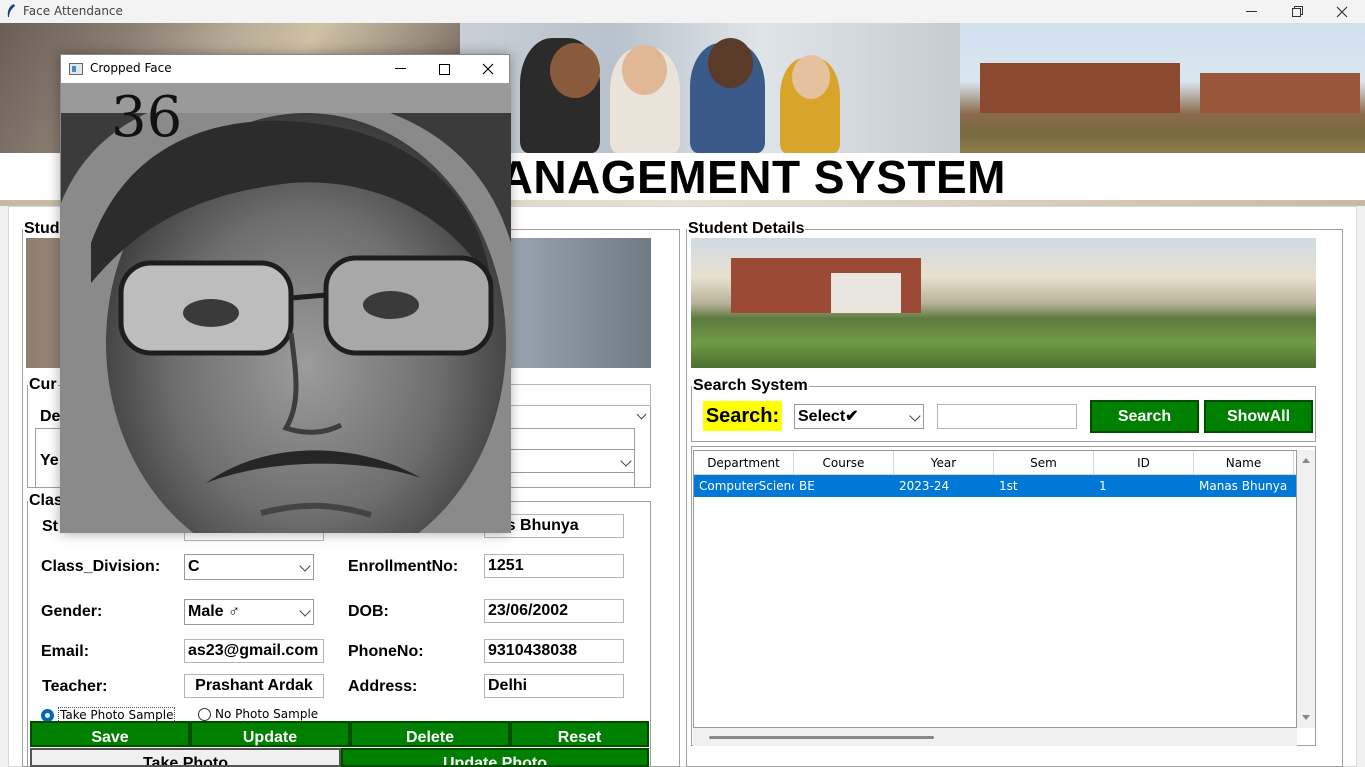 Image resolution: width=1365 pixels, height=767 pixels. What do you see at coordinates (101, 566) in the screenshot?
I see `class-division-label: Class_Division:` at bounding box center [101, 566].